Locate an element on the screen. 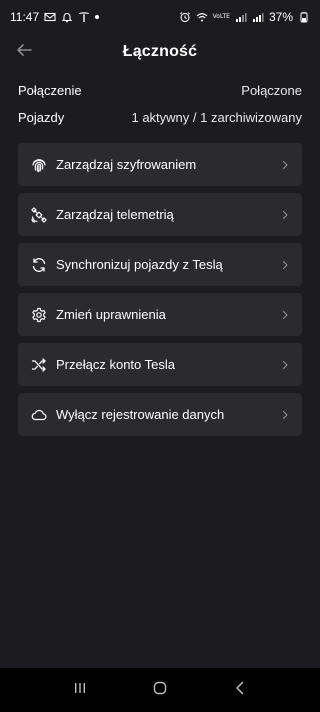  mail-icon is located at coordinates (50, 17).